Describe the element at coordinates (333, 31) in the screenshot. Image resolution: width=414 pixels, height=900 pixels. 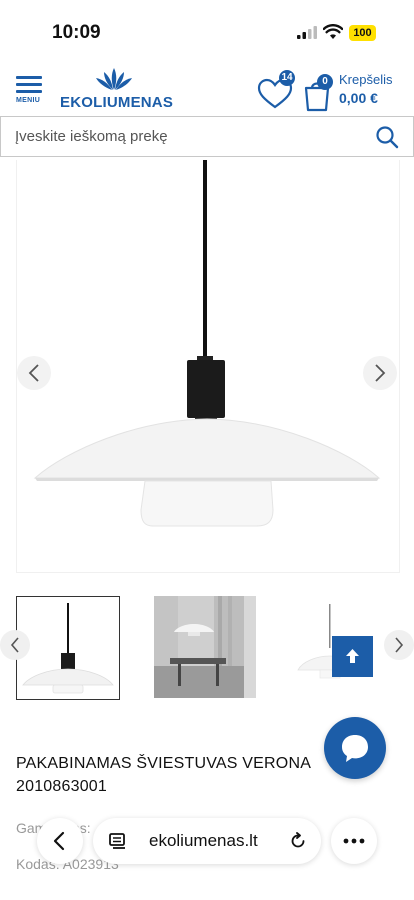
I see `wifi-icon` at that location.